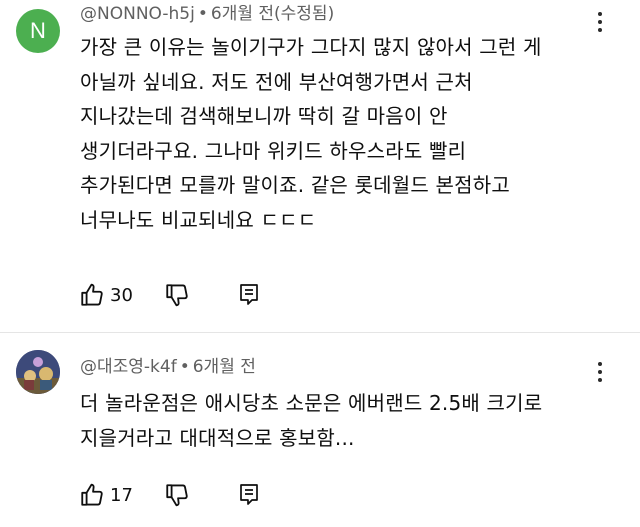  I want to click on comment-line: 생기더라구요. 그나마 위키드 하우스라도 빨리, so click(273, 150).